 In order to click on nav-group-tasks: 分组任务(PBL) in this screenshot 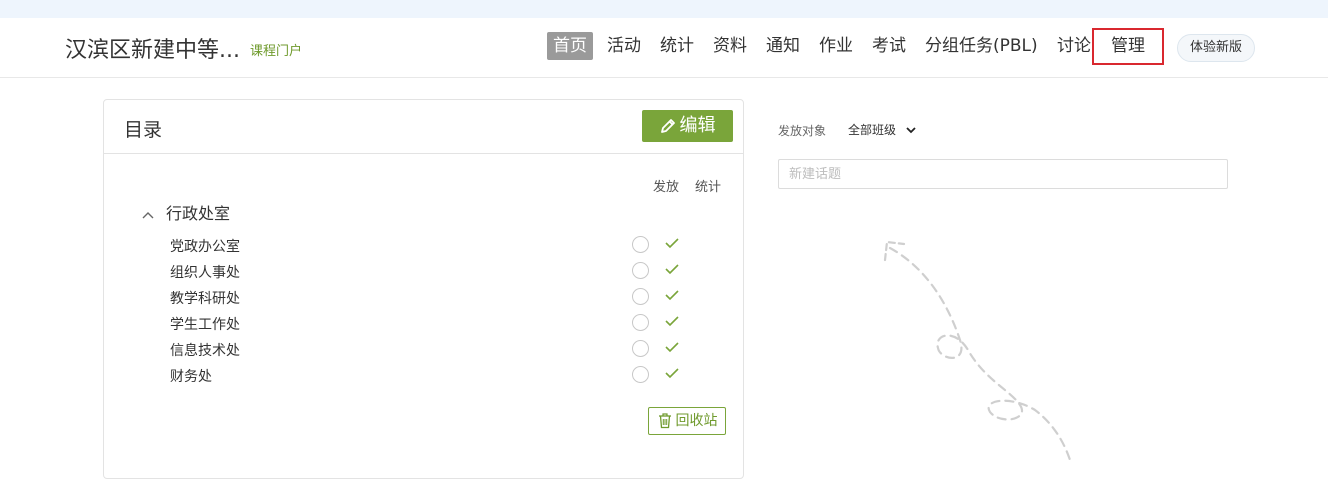, I will do `click(981, 46)`.